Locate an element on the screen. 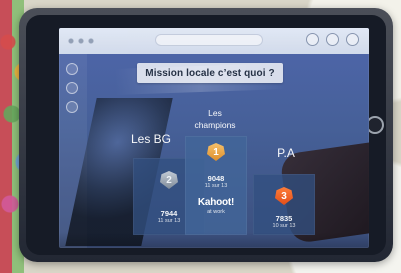 Image resolution: width=401 pixels, height=273 pixels. kahoot-branding: Kahoot! at work is located at coordinates (216, 207).